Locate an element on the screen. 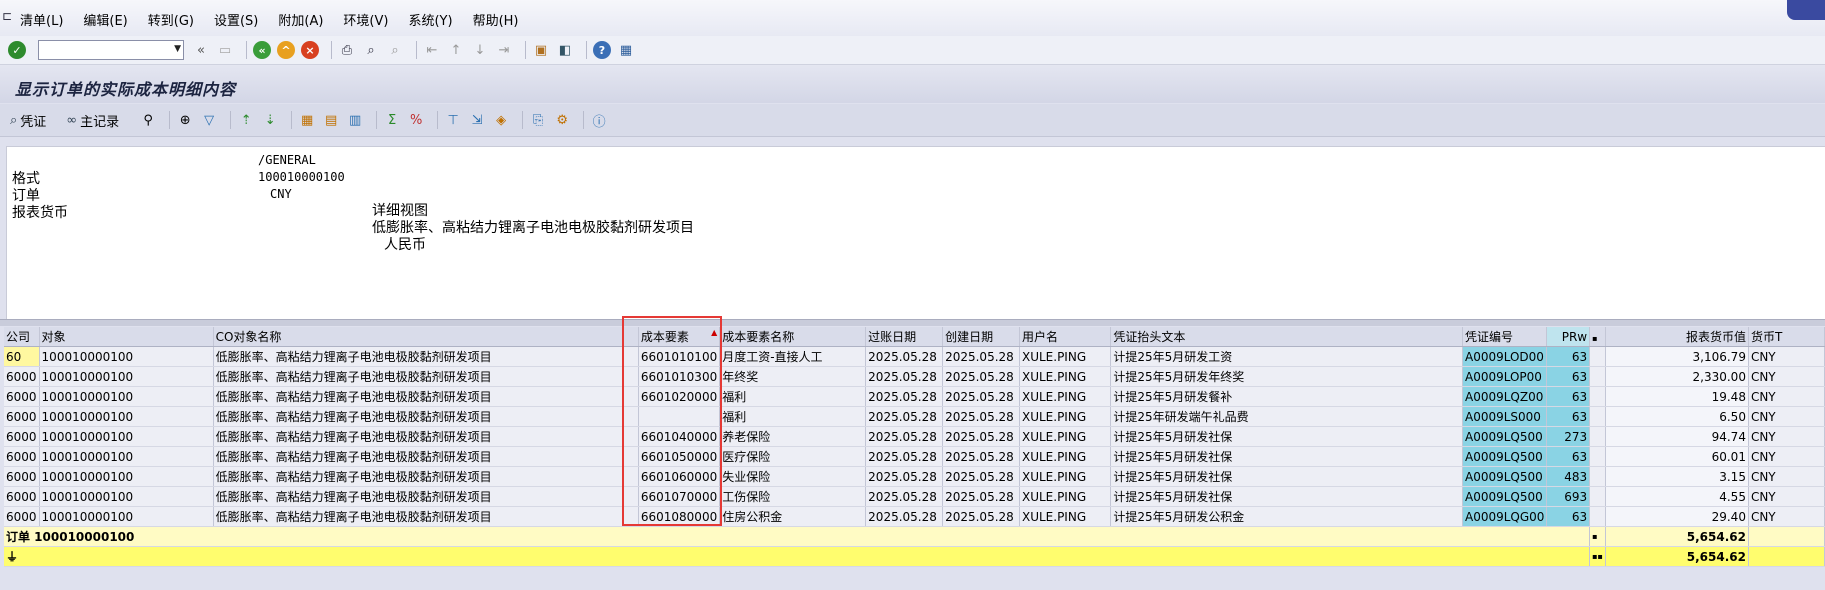 The height and width of the screenshot is (590, 1825). export-icon: ⇲ is located at coordinates (477, 120).